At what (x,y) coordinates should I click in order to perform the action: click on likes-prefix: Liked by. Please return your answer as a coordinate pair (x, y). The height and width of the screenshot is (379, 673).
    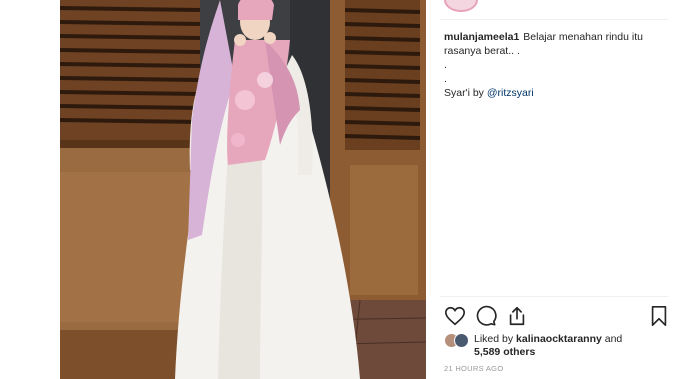
    Looking at the image, I should click on (495, 339).